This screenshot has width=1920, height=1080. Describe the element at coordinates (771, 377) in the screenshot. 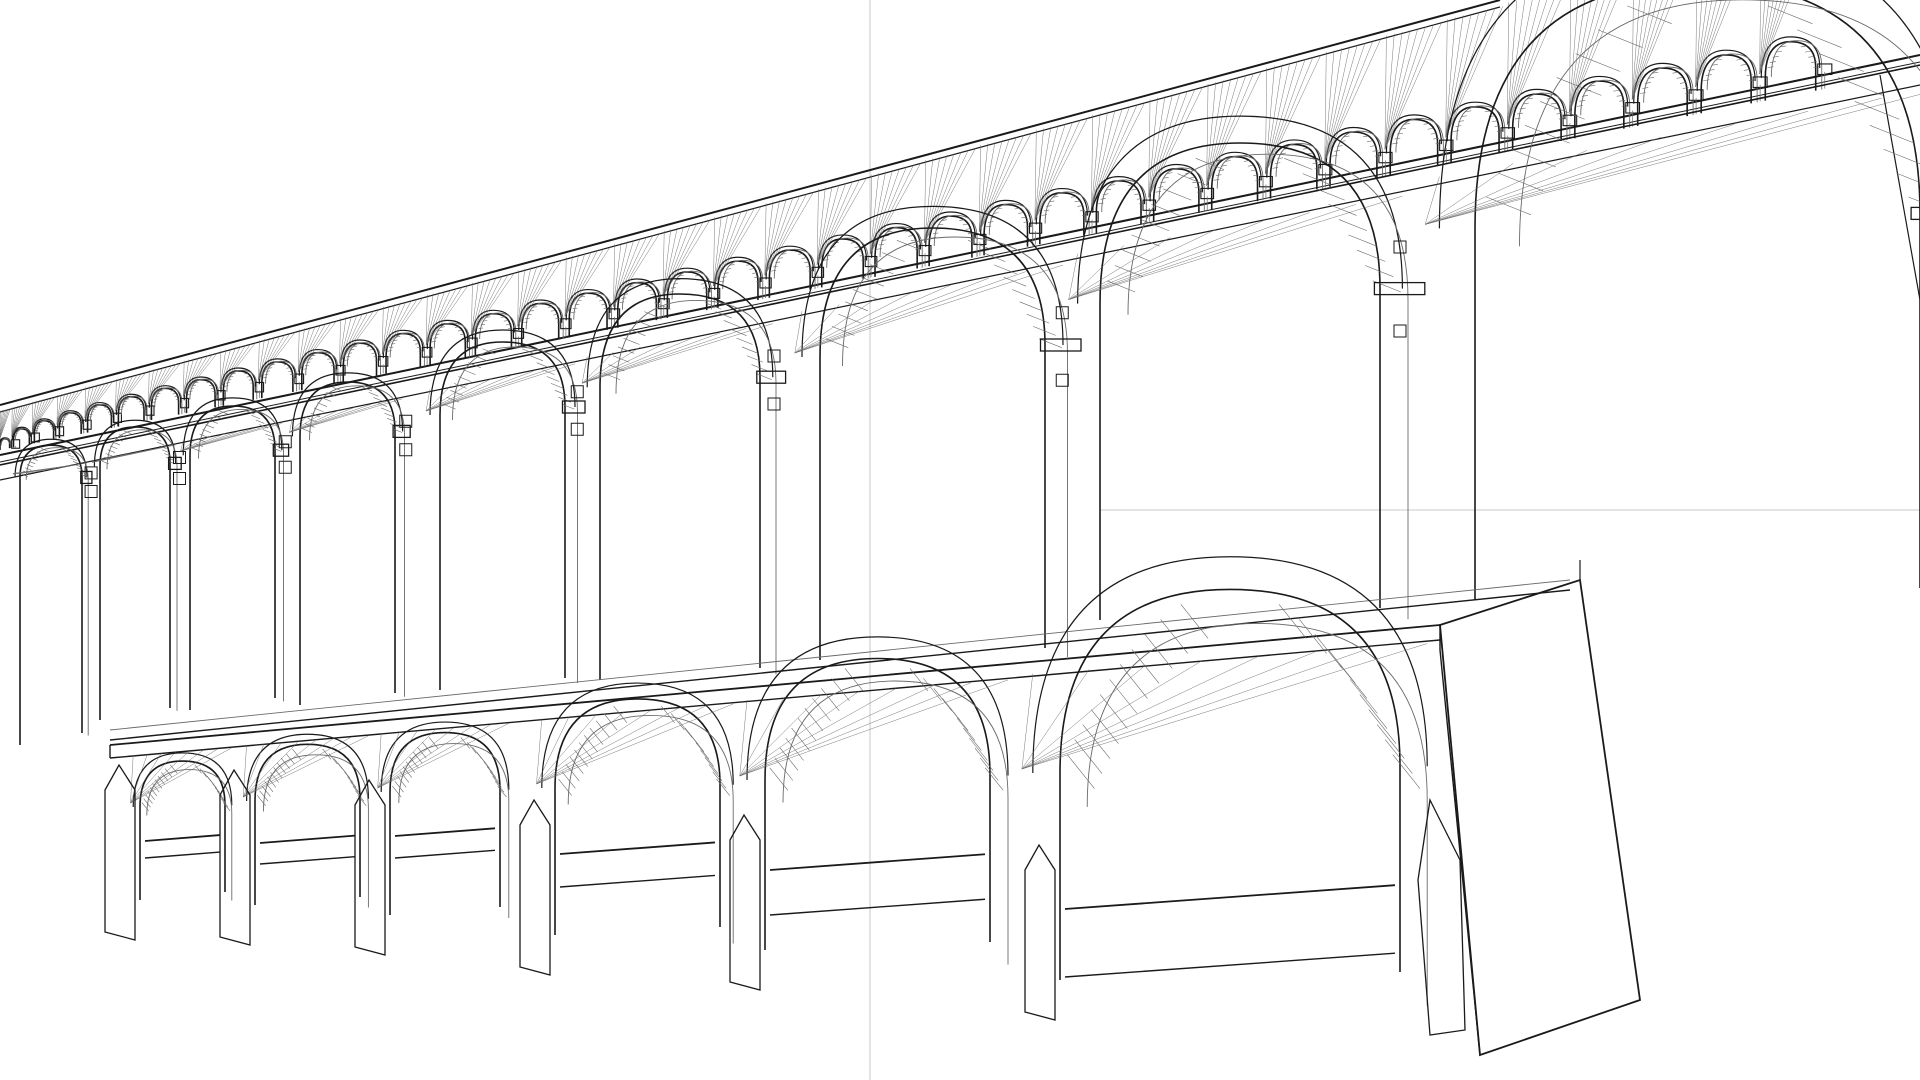

I see `middle-impost-band` at that location.